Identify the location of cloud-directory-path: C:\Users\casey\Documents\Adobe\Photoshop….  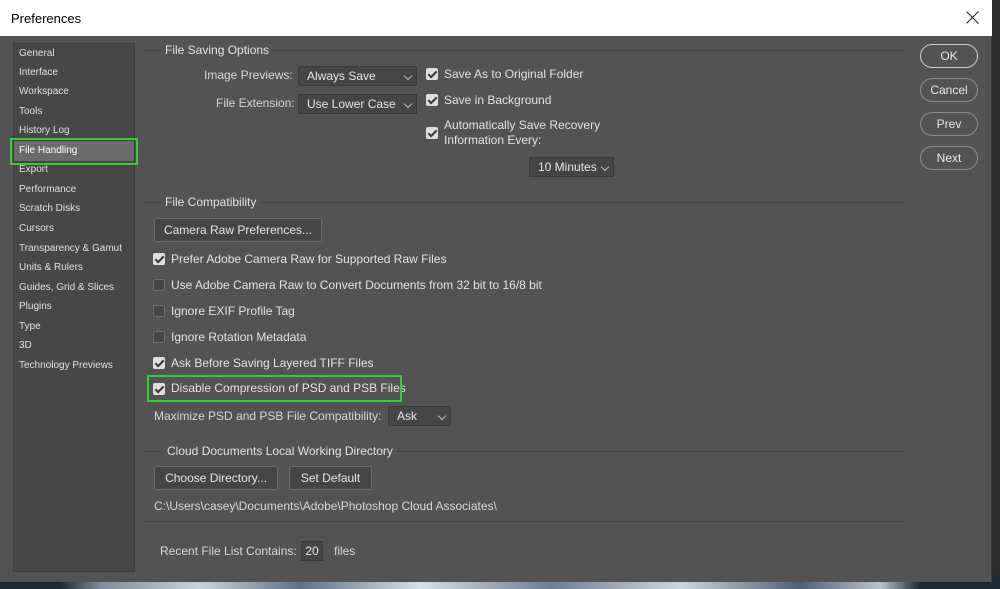
(325, 506).